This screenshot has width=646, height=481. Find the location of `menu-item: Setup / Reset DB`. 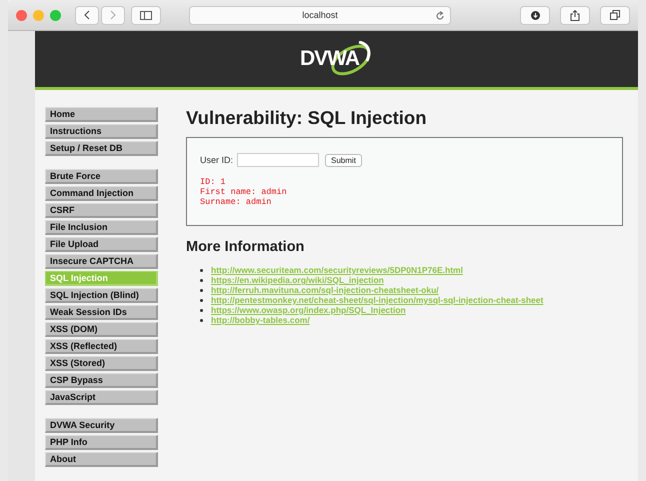

menu-item: Setup / Reset DB is located at coordinates (101, 148).